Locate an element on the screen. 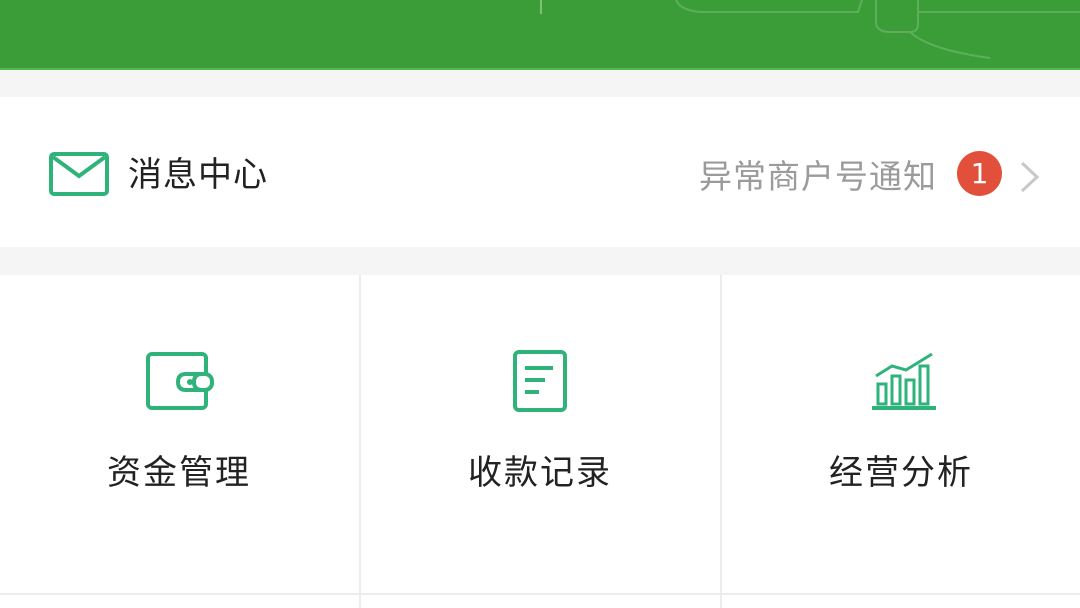 The image size is (1080, 608). tile-label-payment-records: 收款记录 is located at coordinates (540, 473).